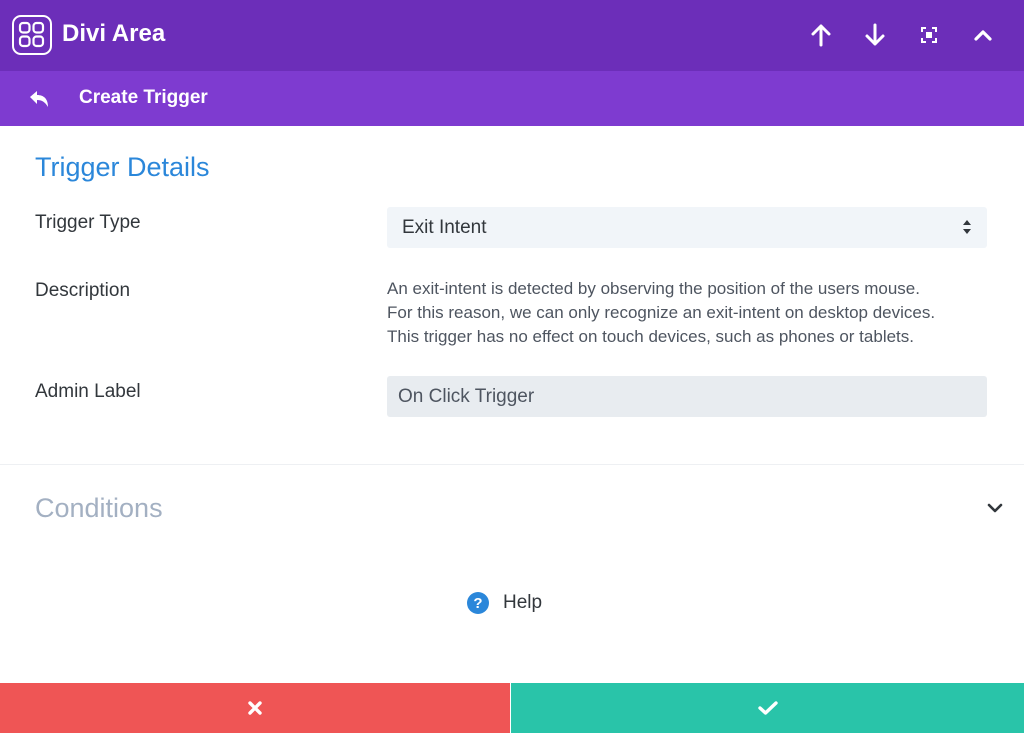  What do you see at coordinates (143, 97) in the screenshot?
I see `page-title: Create Trigger` at bounding box center [143, 97].